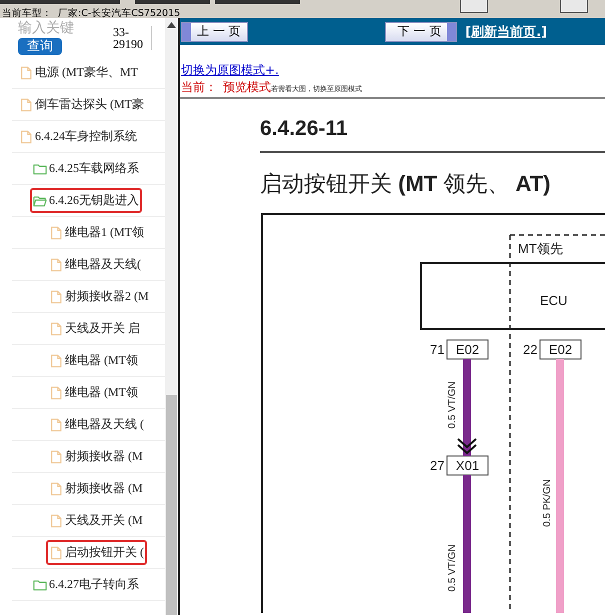 The height and width of the screenshot is (615, 605). What do you see at coordinates (437, 349) in the screenshot?
I see `pin-number: 71` at bounding box center [437, 349].